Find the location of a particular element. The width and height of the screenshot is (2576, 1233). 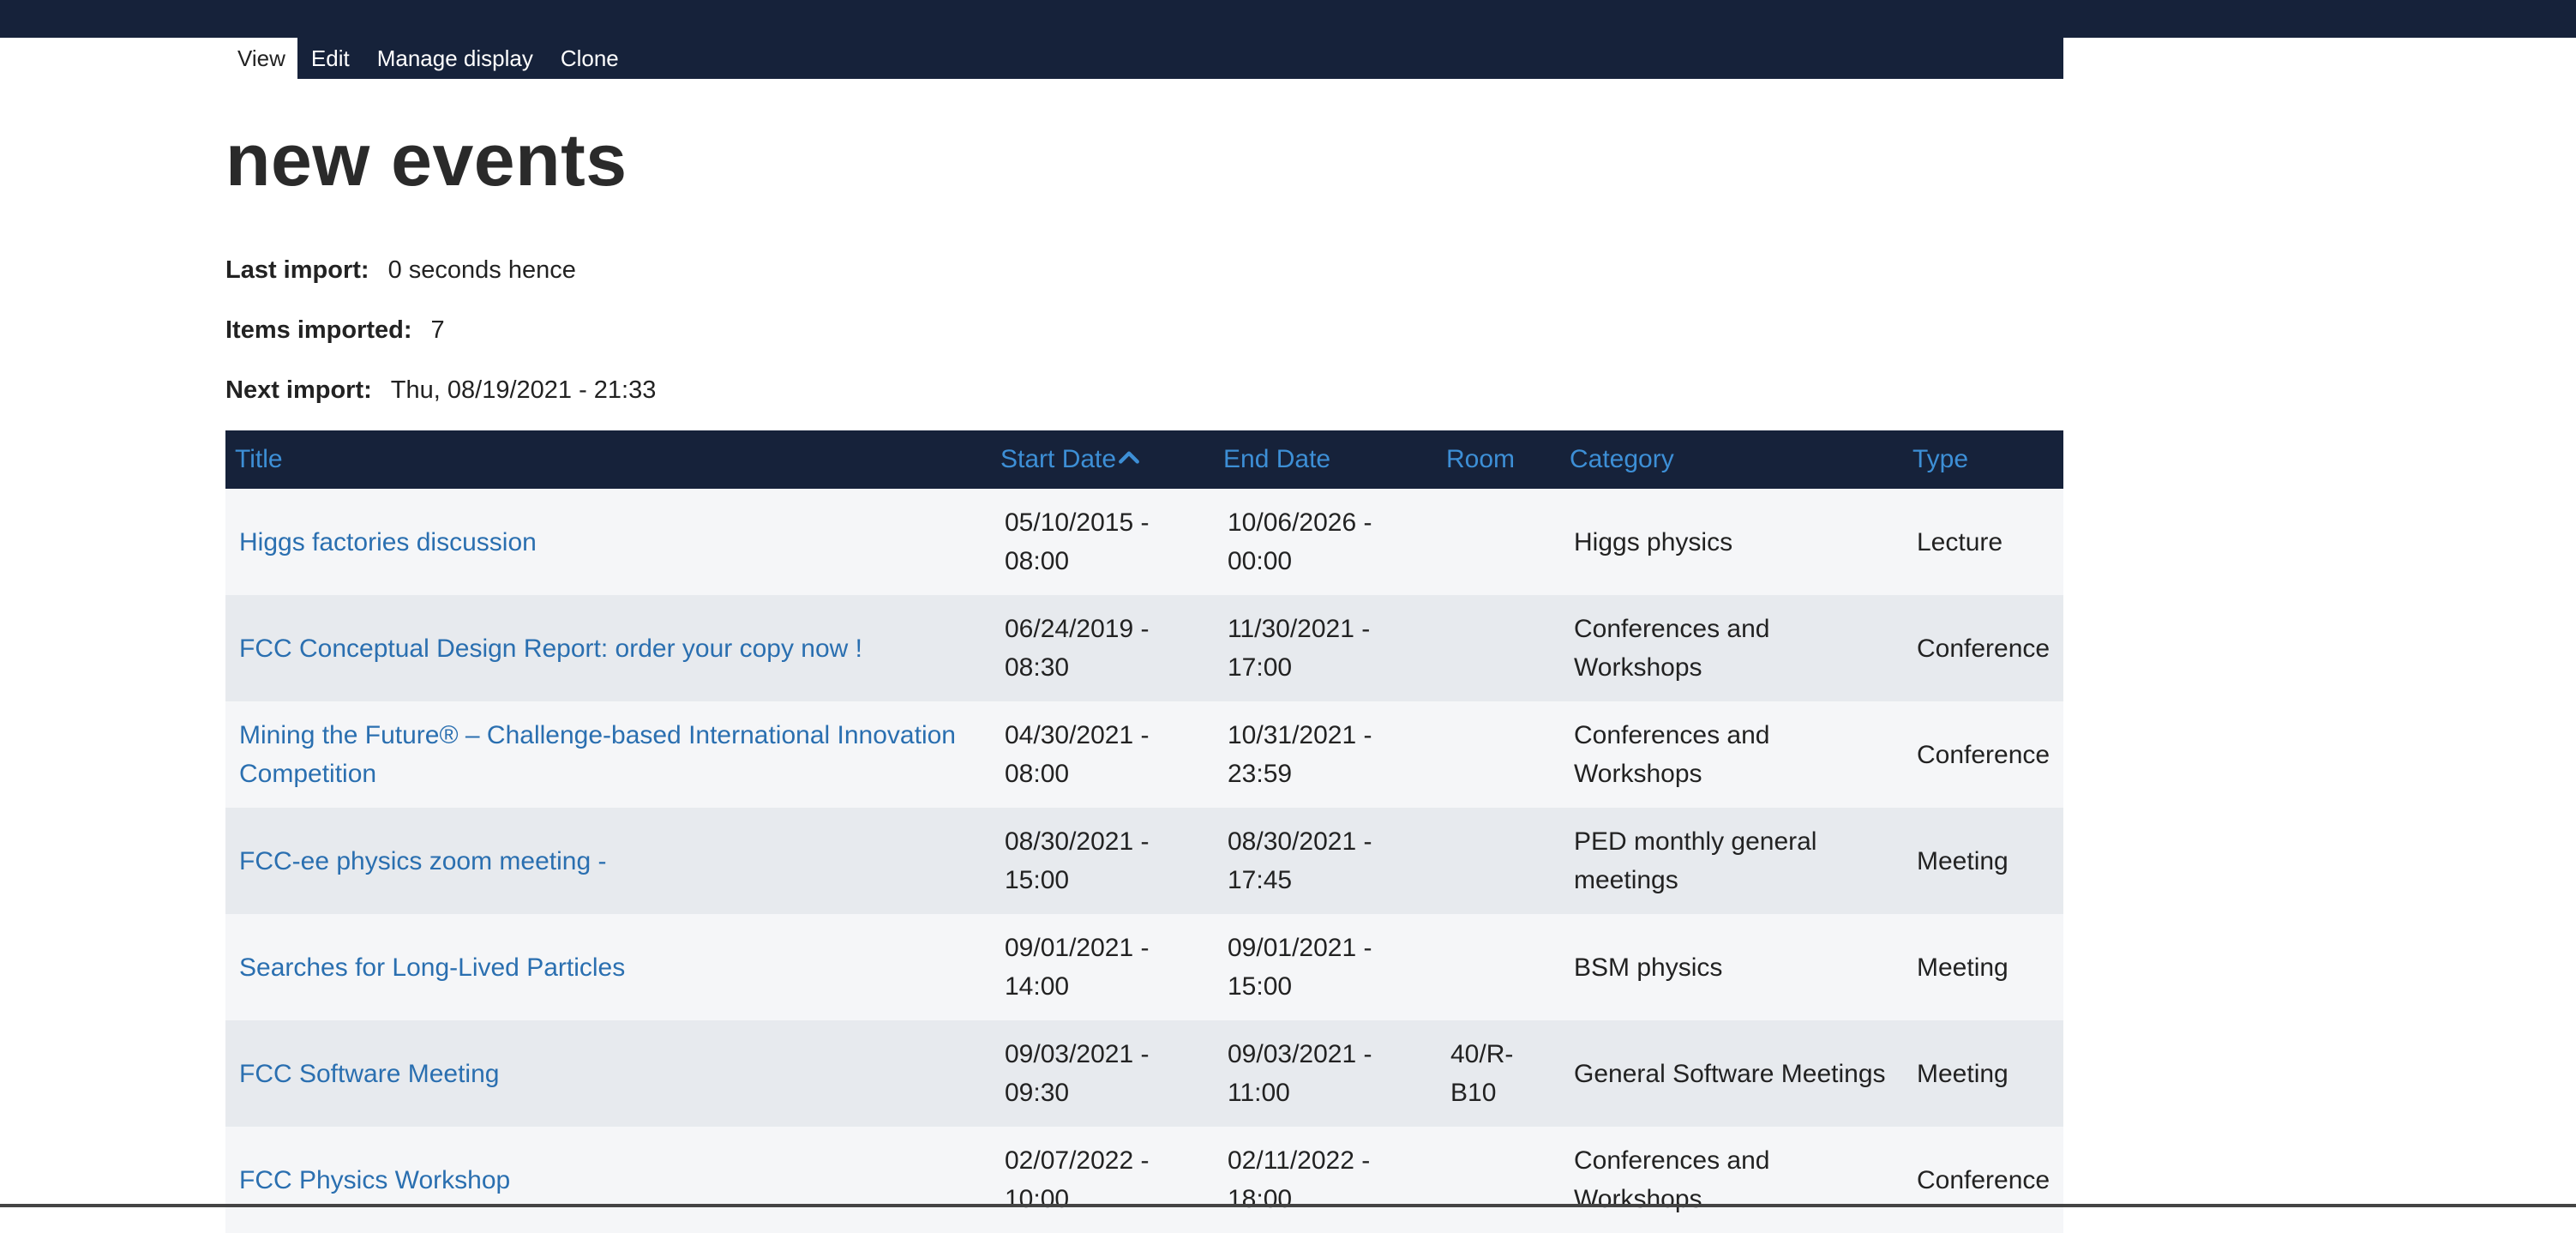

tab-view: View is located at coordinates (261, 58).